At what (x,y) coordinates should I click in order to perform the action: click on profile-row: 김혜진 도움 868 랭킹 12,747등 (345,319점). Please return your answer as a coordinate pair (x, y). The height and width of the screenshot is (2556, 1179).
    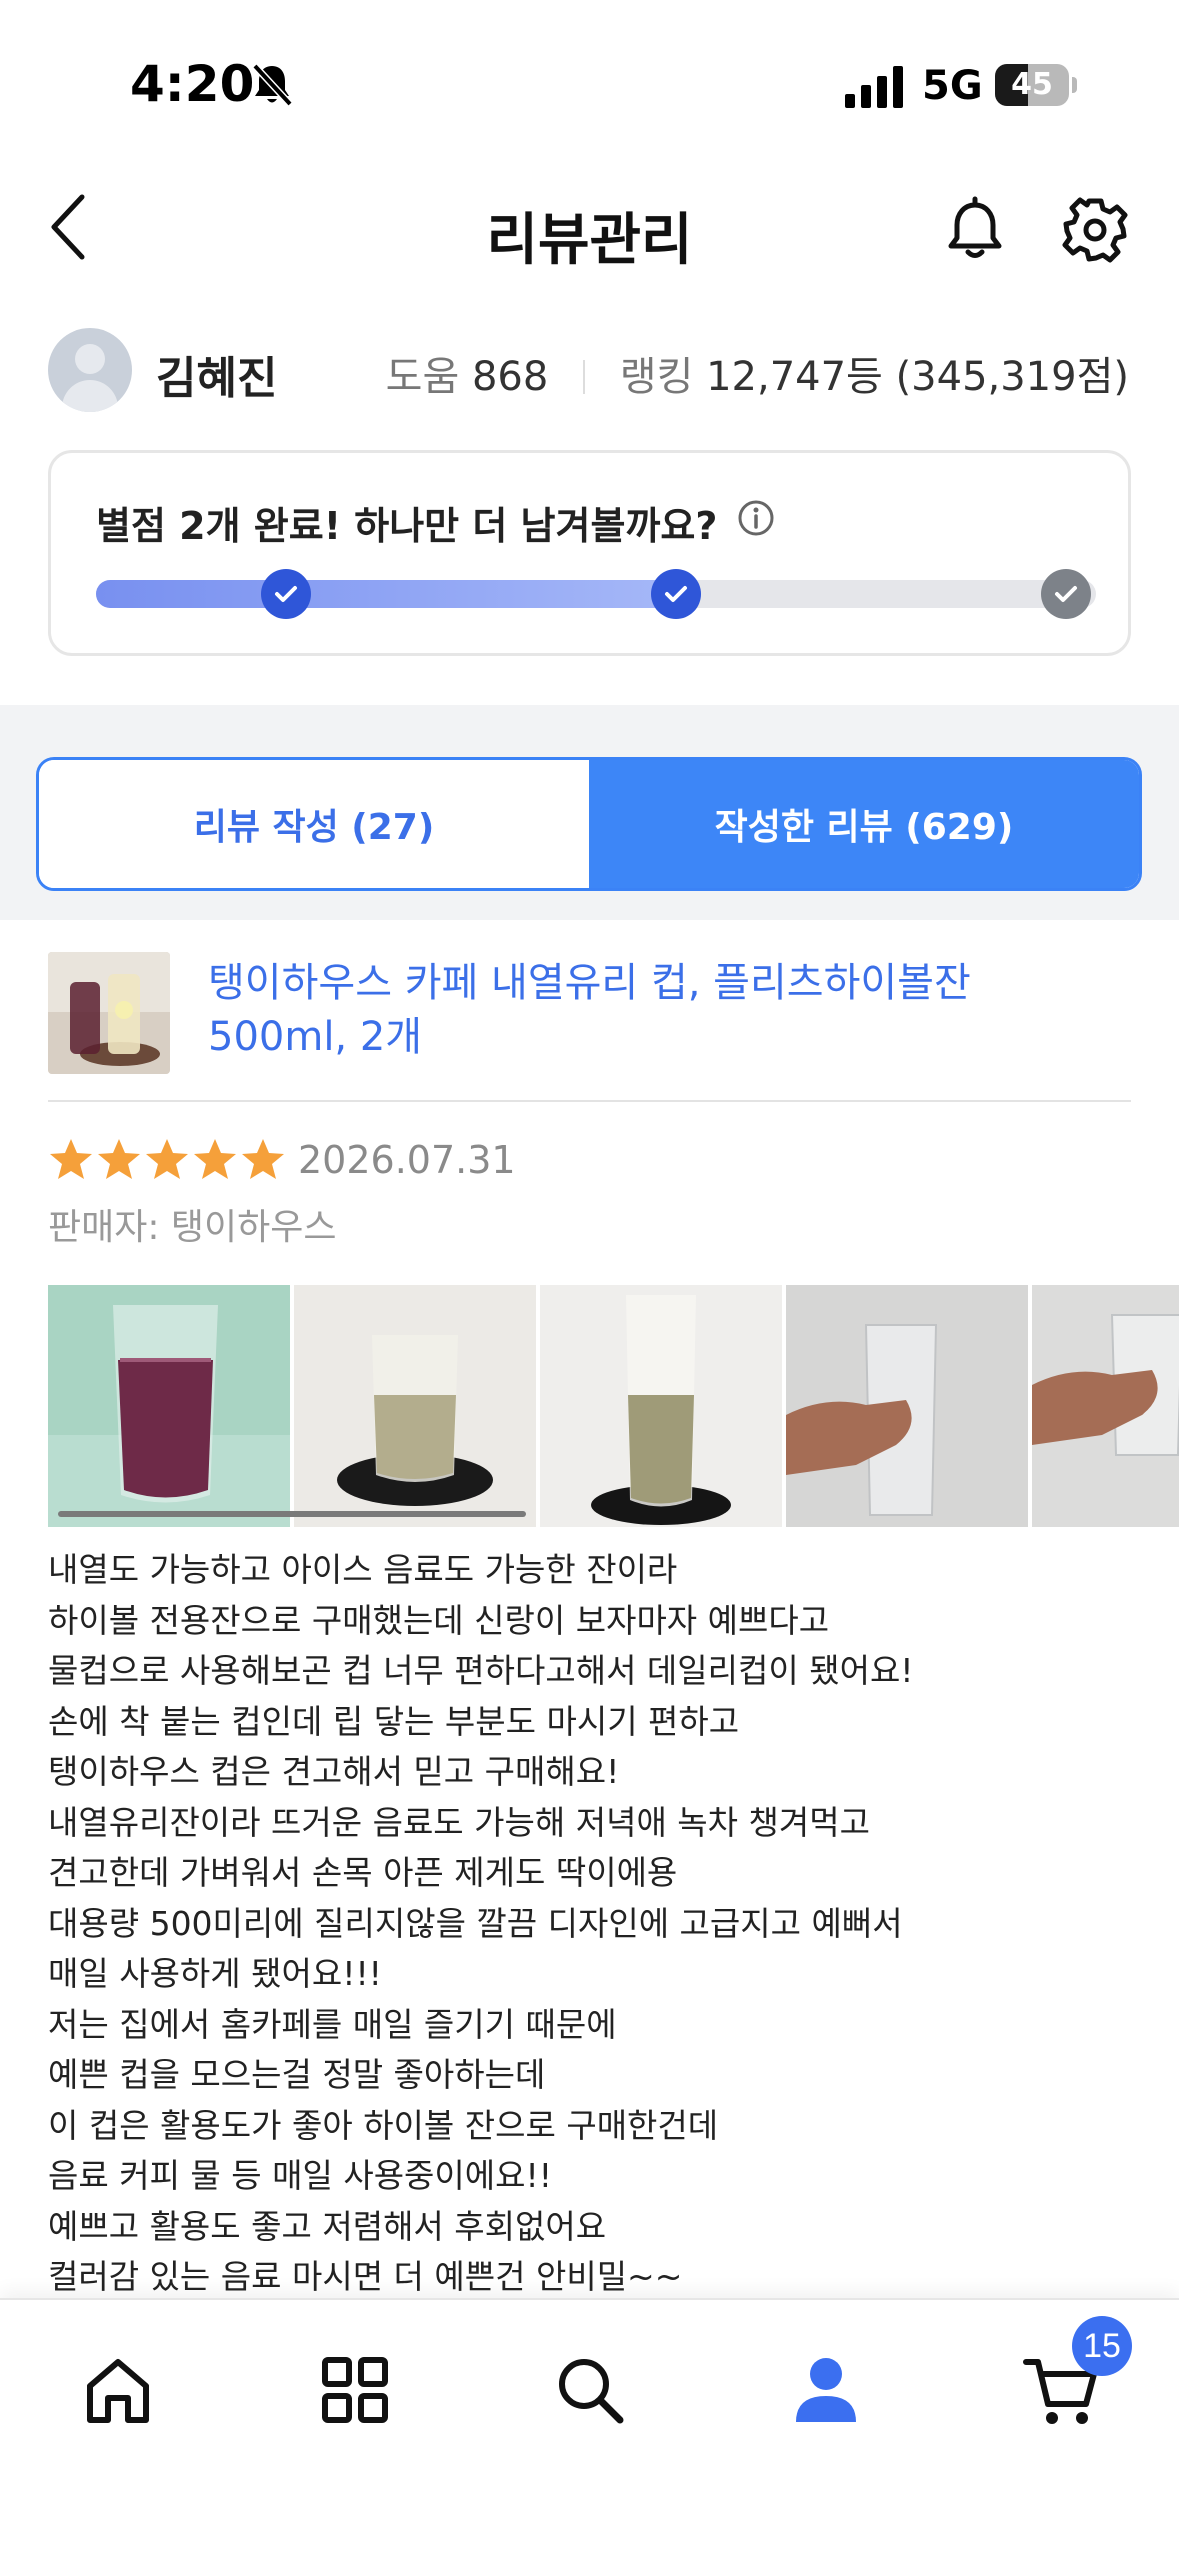
    Looking at the image, I should click on (589, 370).